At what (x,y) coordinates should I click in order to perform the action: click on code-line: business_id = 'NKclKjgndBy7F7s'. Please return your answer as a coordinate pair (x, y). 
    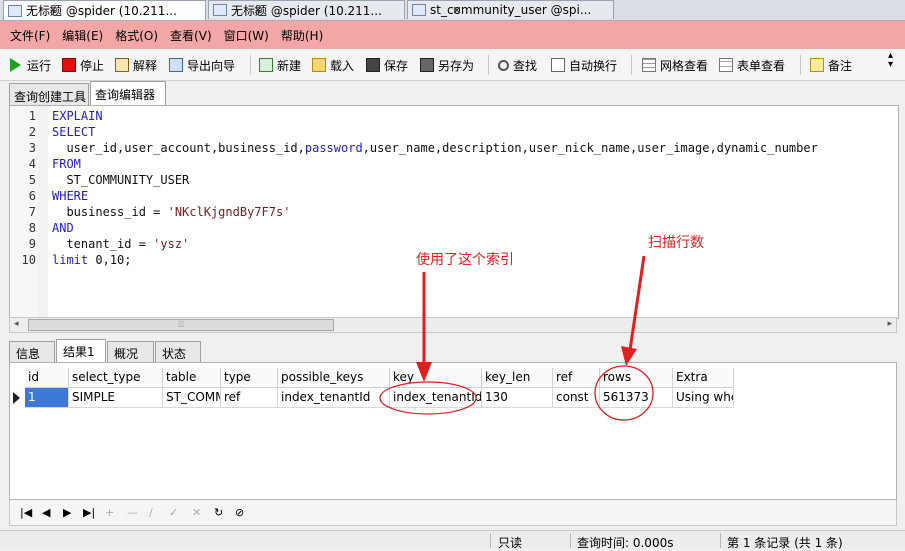
    Looking at the image, I should click on (171, 212).